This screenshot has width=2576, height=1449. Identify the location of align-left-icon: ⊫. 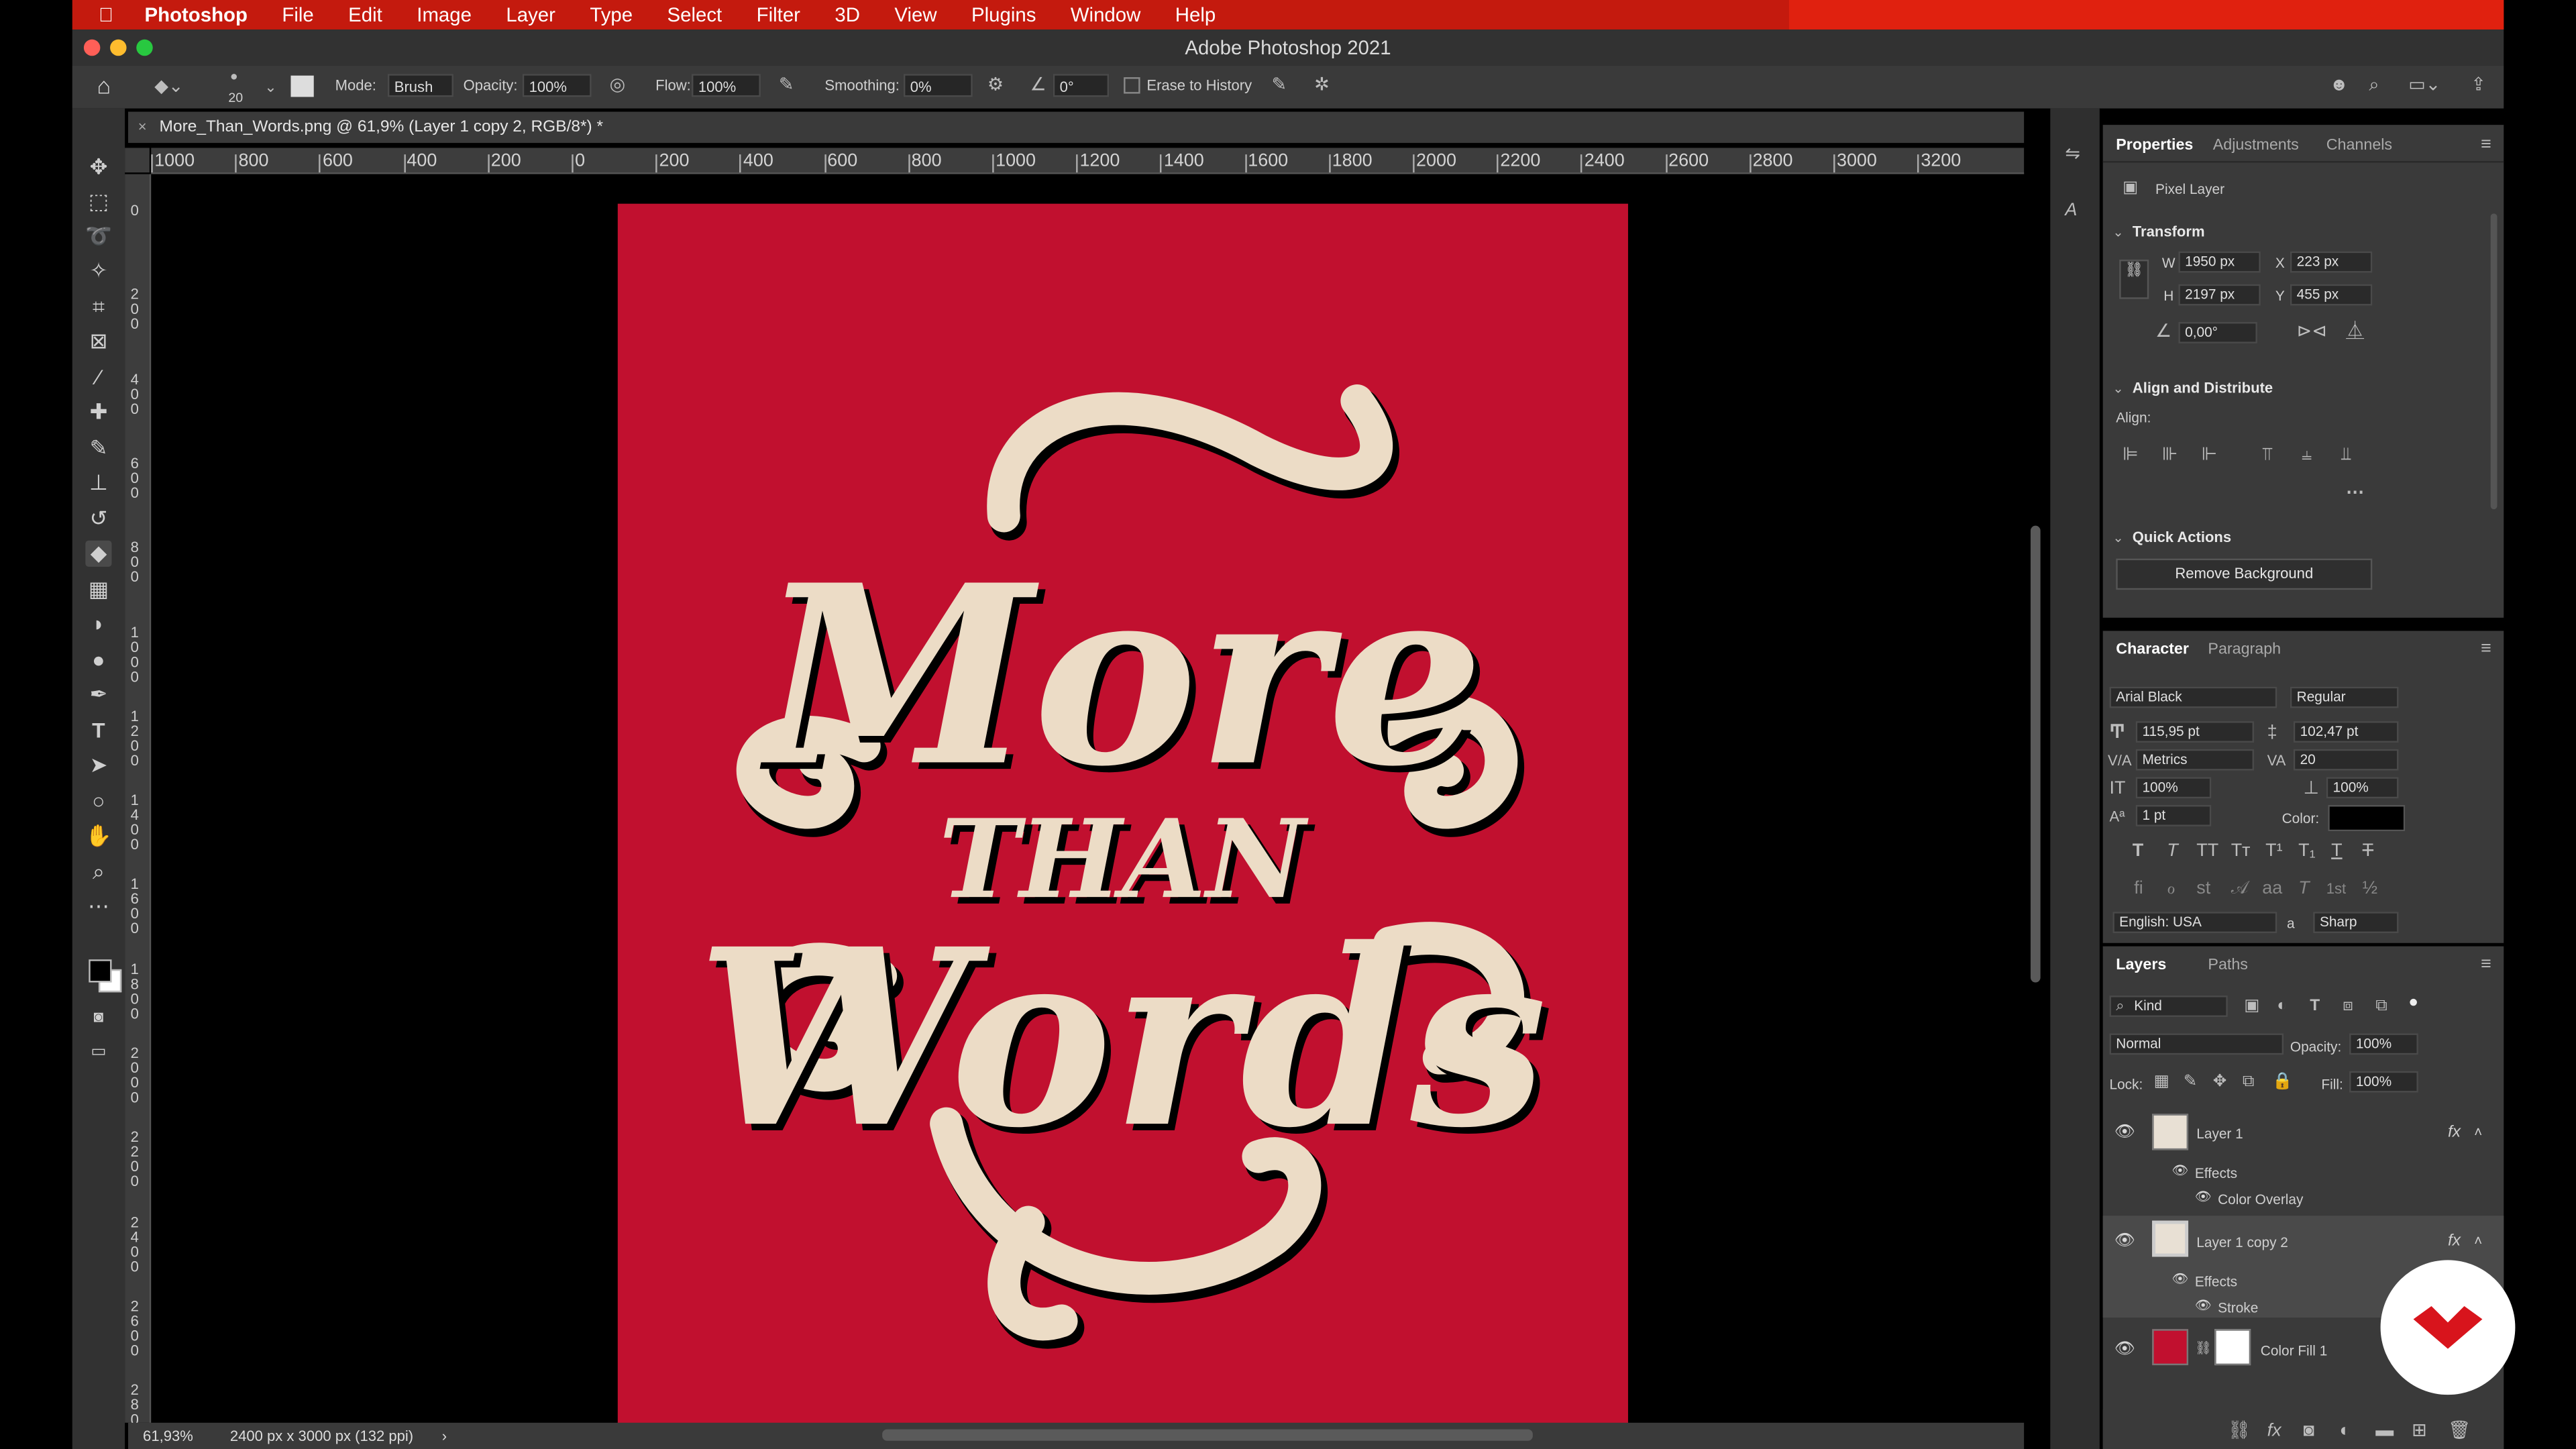
(2130, 455).